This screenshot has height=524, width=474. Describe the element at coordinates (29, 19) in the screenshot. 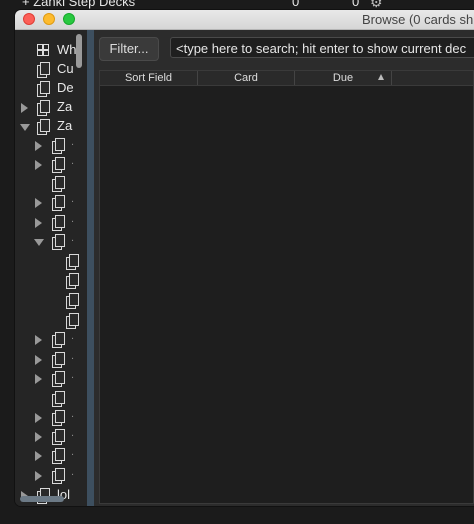

I see `close-button` at that location.